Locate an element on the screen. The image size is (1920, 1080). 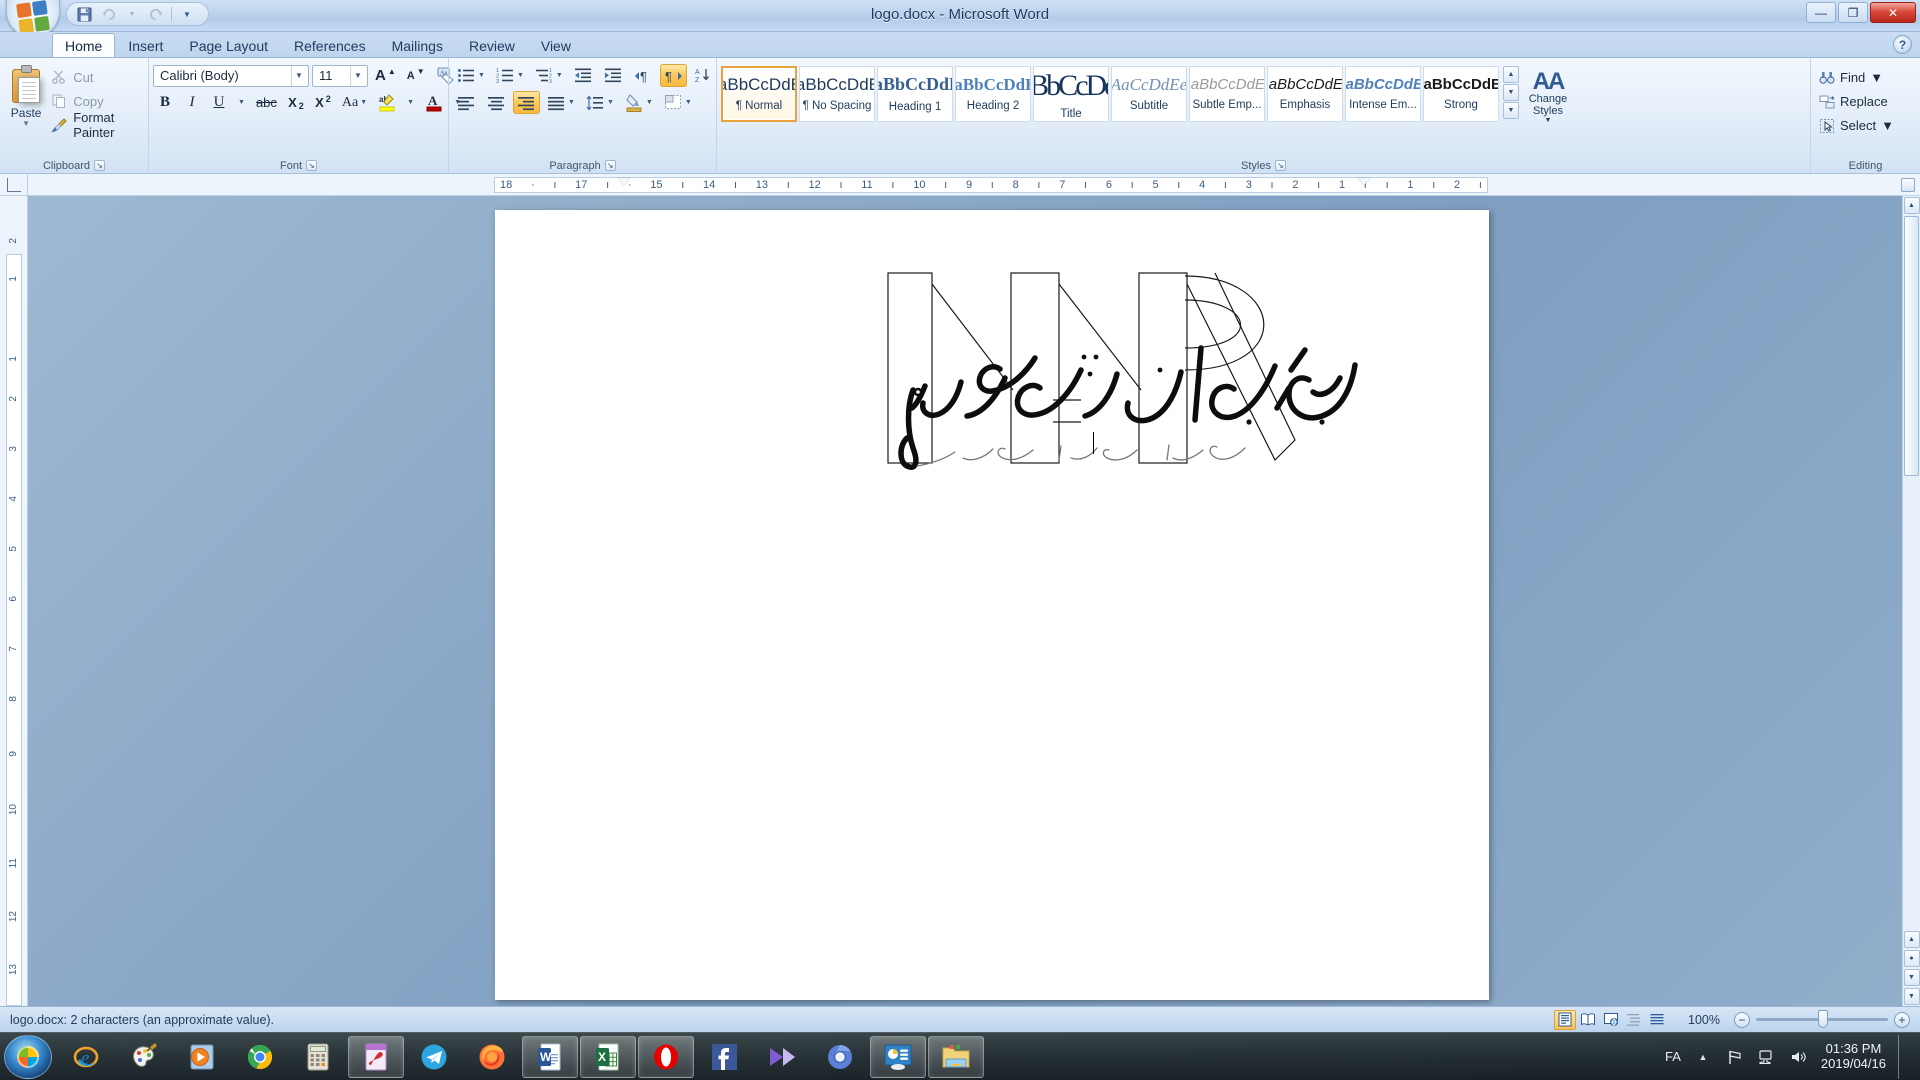
taskbar-item-calculator is located at coordinates (318, 1057).